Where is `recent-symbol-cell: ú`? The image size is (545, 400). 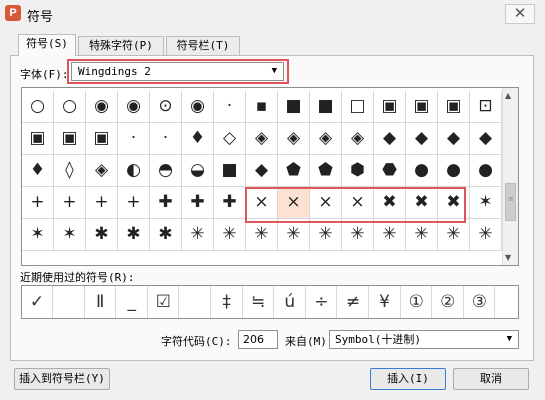 recent-symbol-cell: ú is located at coordinates (290, 302).